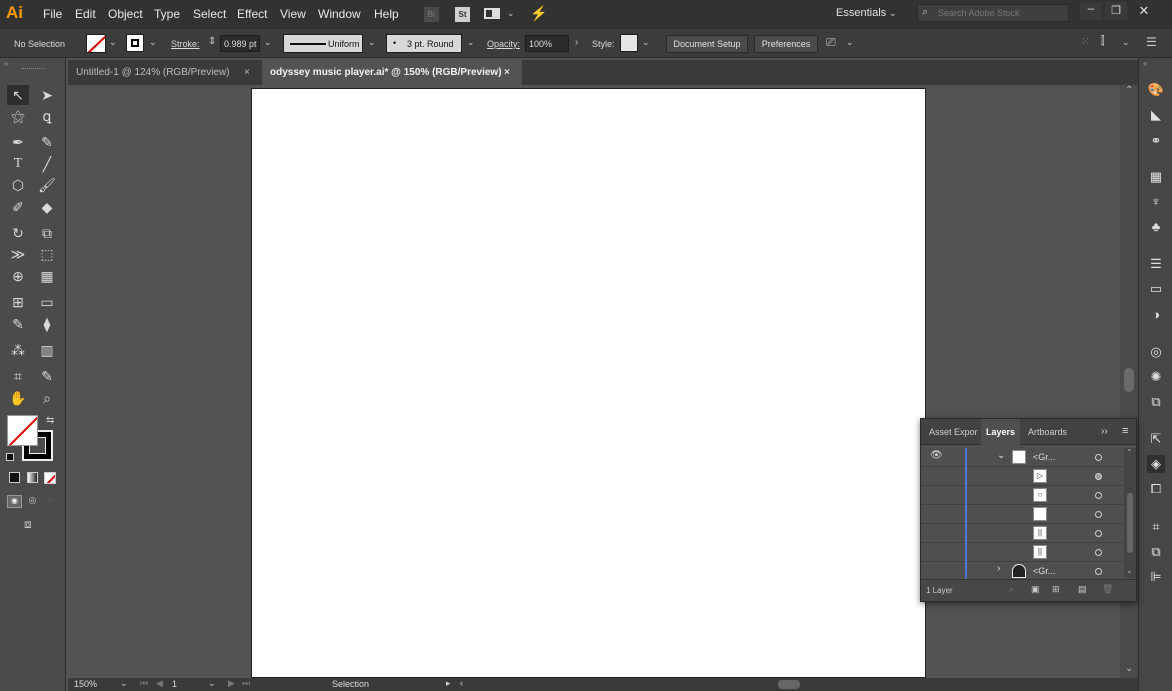  Describe the element at coordinates (1116, 11) in the screenshot. I see `restore-button: ❐` at that location.